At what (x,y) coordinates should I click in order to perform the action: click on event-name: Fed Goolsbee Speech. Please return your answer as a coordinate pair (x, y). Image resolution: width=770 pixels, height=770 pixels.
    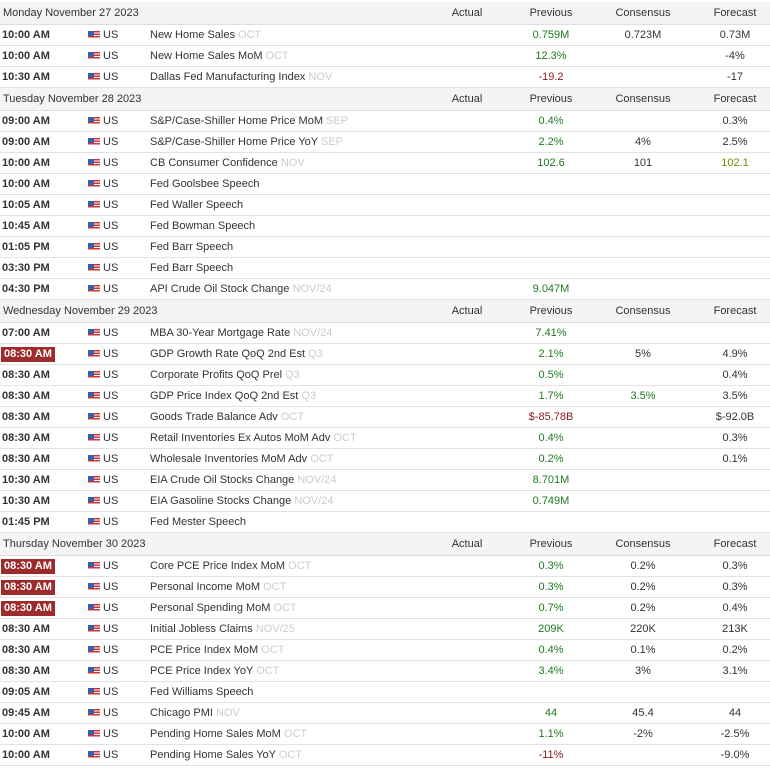
    Looking at the image, I should click on (204, 184).